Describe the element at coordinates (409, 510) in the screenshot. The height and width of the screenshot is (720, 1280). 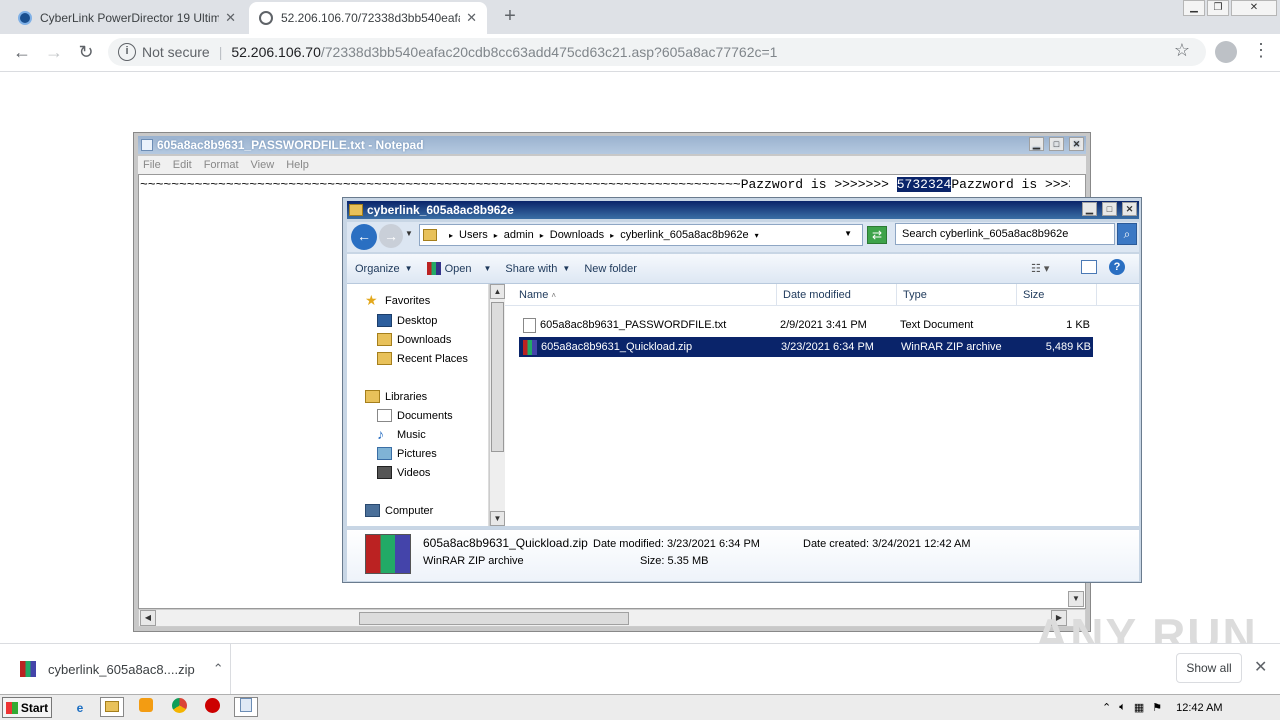
I see `nav-computer-label: Computer` at that location.